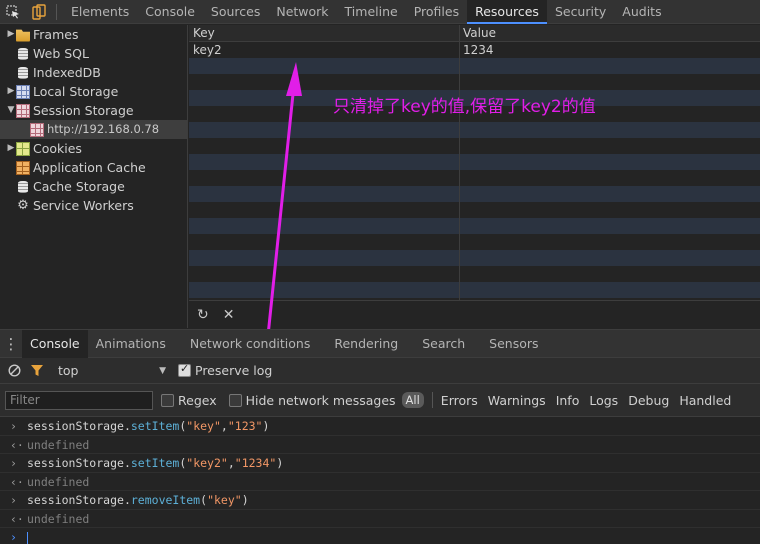 This screenshot has height=544, width=760. I want to click on result-arrow-icon: ‹·, so click(17, 444).